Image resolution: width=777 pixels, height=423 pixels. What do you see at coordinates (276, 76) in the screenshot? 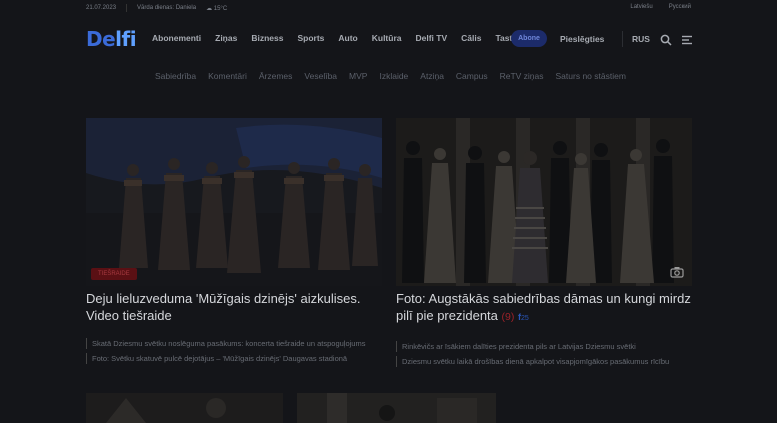
I see `subnav-item: Ārzemes` at bounding box center [276, 76].